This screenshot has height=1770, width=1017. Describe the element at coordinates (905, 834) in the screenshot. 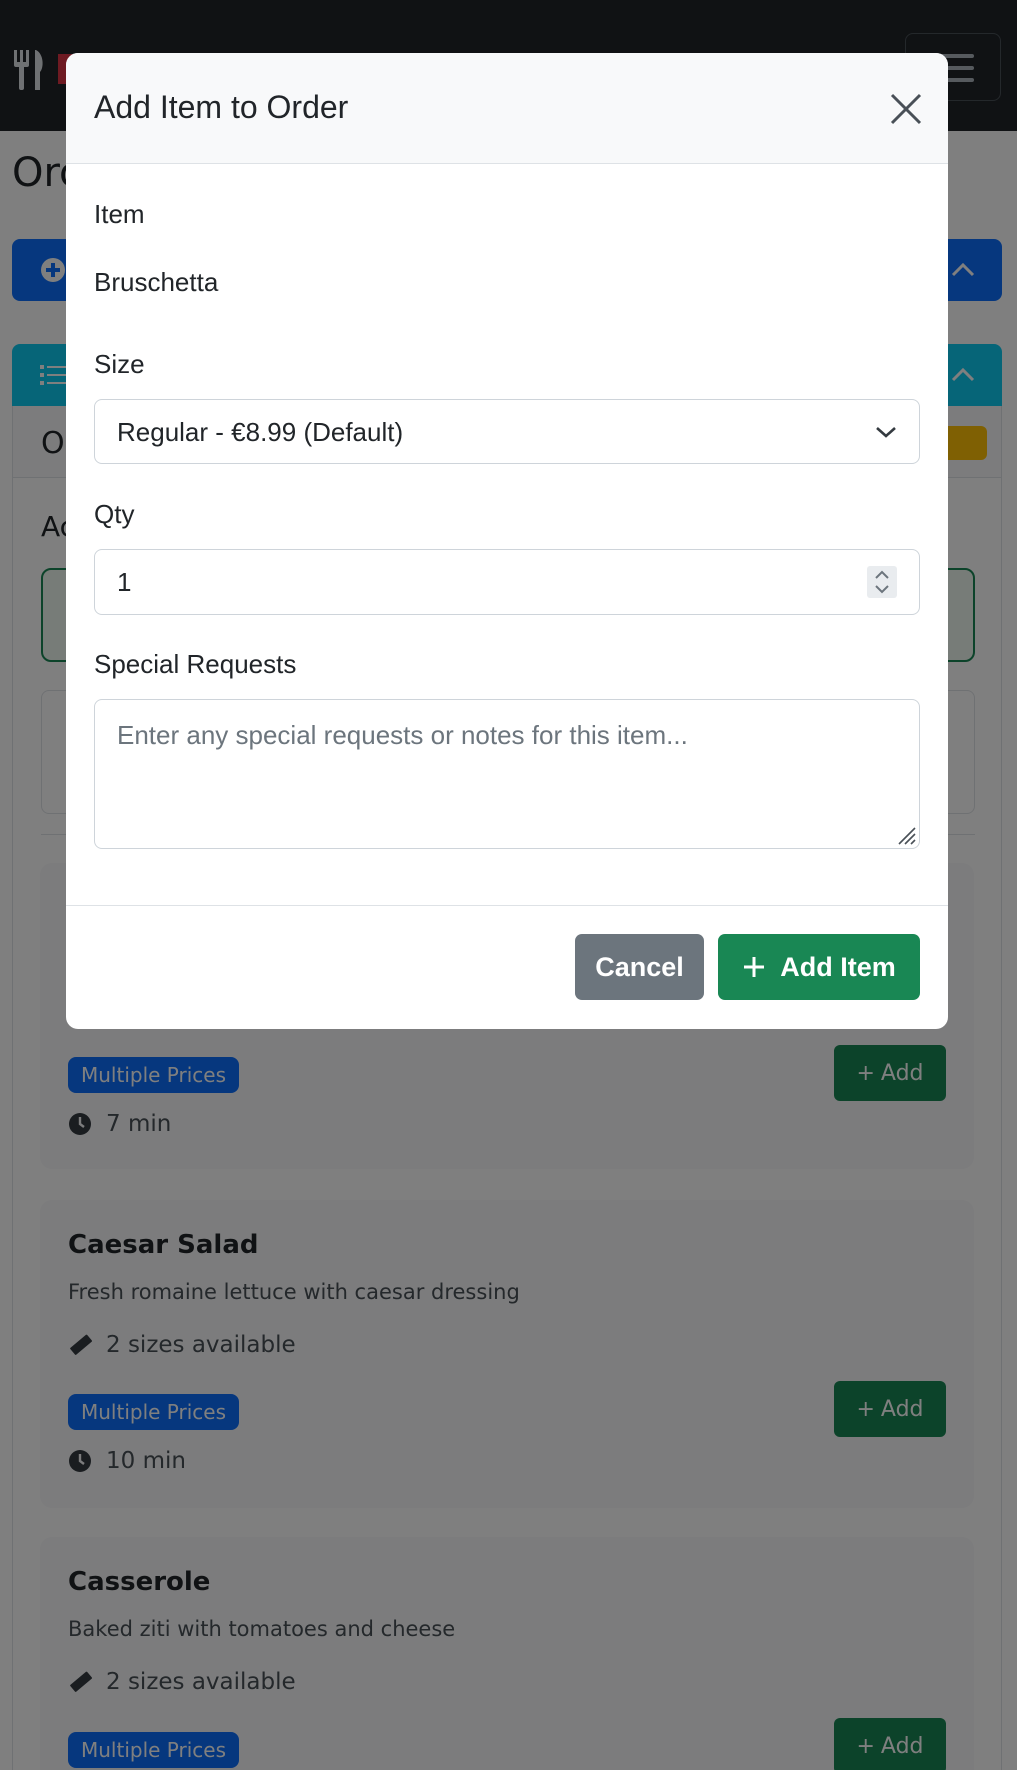

I see `resize-handle-icon` at that location.